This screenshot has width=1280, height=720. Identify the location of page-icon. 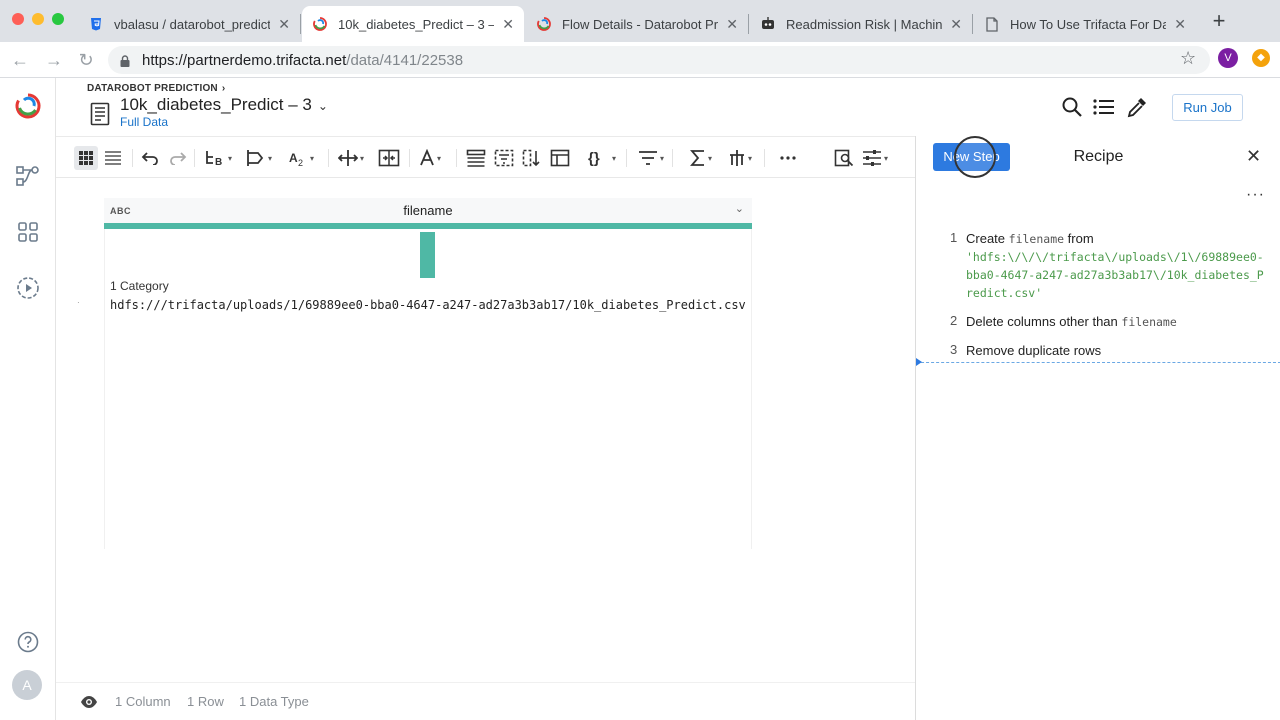
(992, 24).